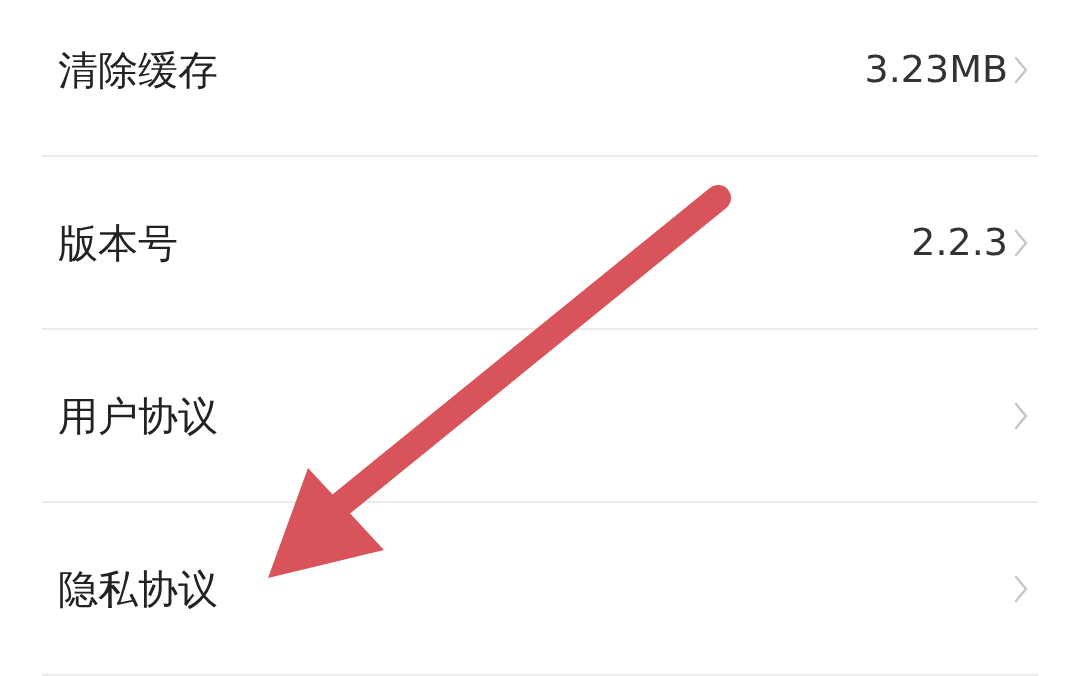  I want to click on setting-label: 隐私协议, so click(138, 589).